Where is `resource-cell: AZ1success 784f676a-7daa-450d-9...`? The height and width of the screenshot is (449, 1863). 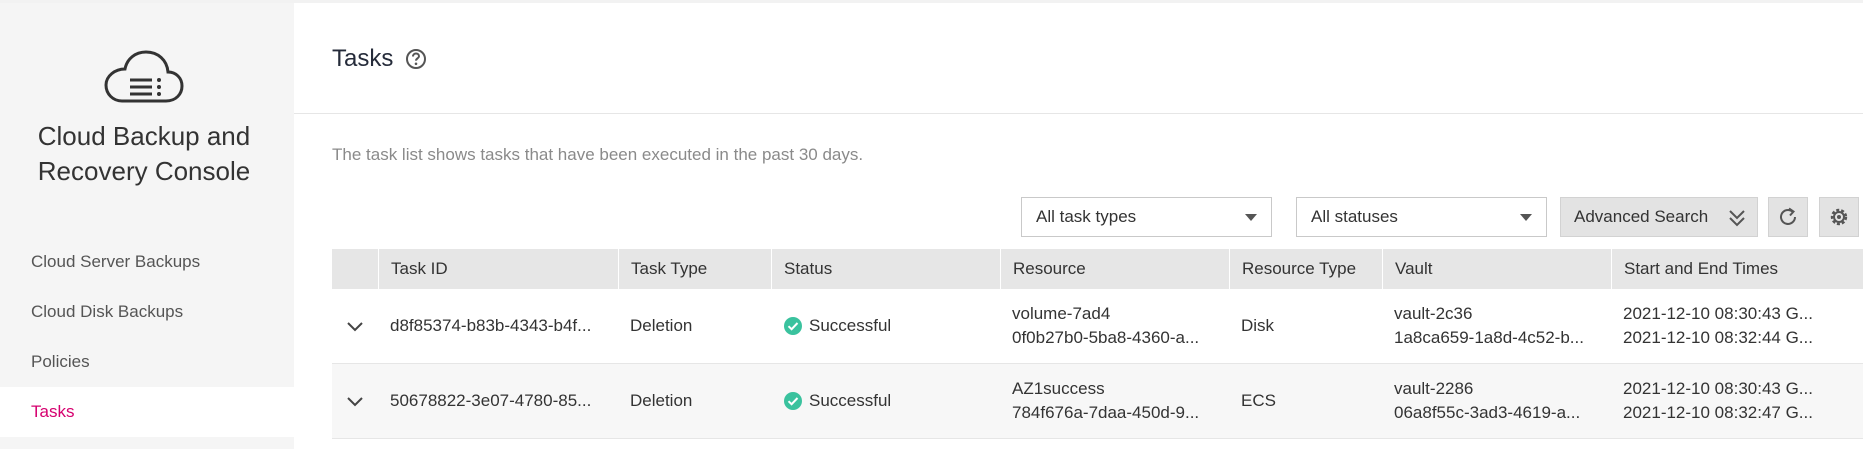
resource-cell: AZ1success 784f676a-7daa-450d-9... is located at coordinates (1114, 401).